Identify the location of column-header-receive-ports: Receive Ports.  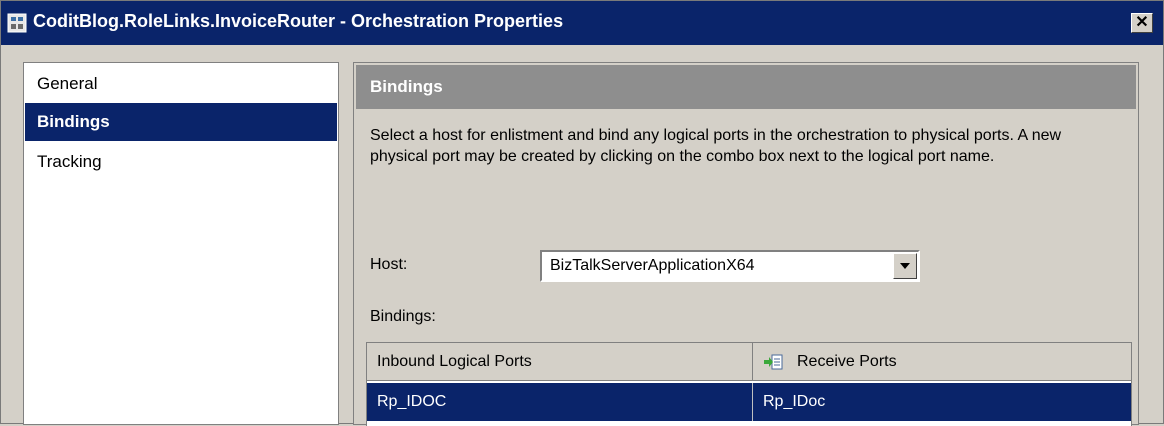
(942, 361).